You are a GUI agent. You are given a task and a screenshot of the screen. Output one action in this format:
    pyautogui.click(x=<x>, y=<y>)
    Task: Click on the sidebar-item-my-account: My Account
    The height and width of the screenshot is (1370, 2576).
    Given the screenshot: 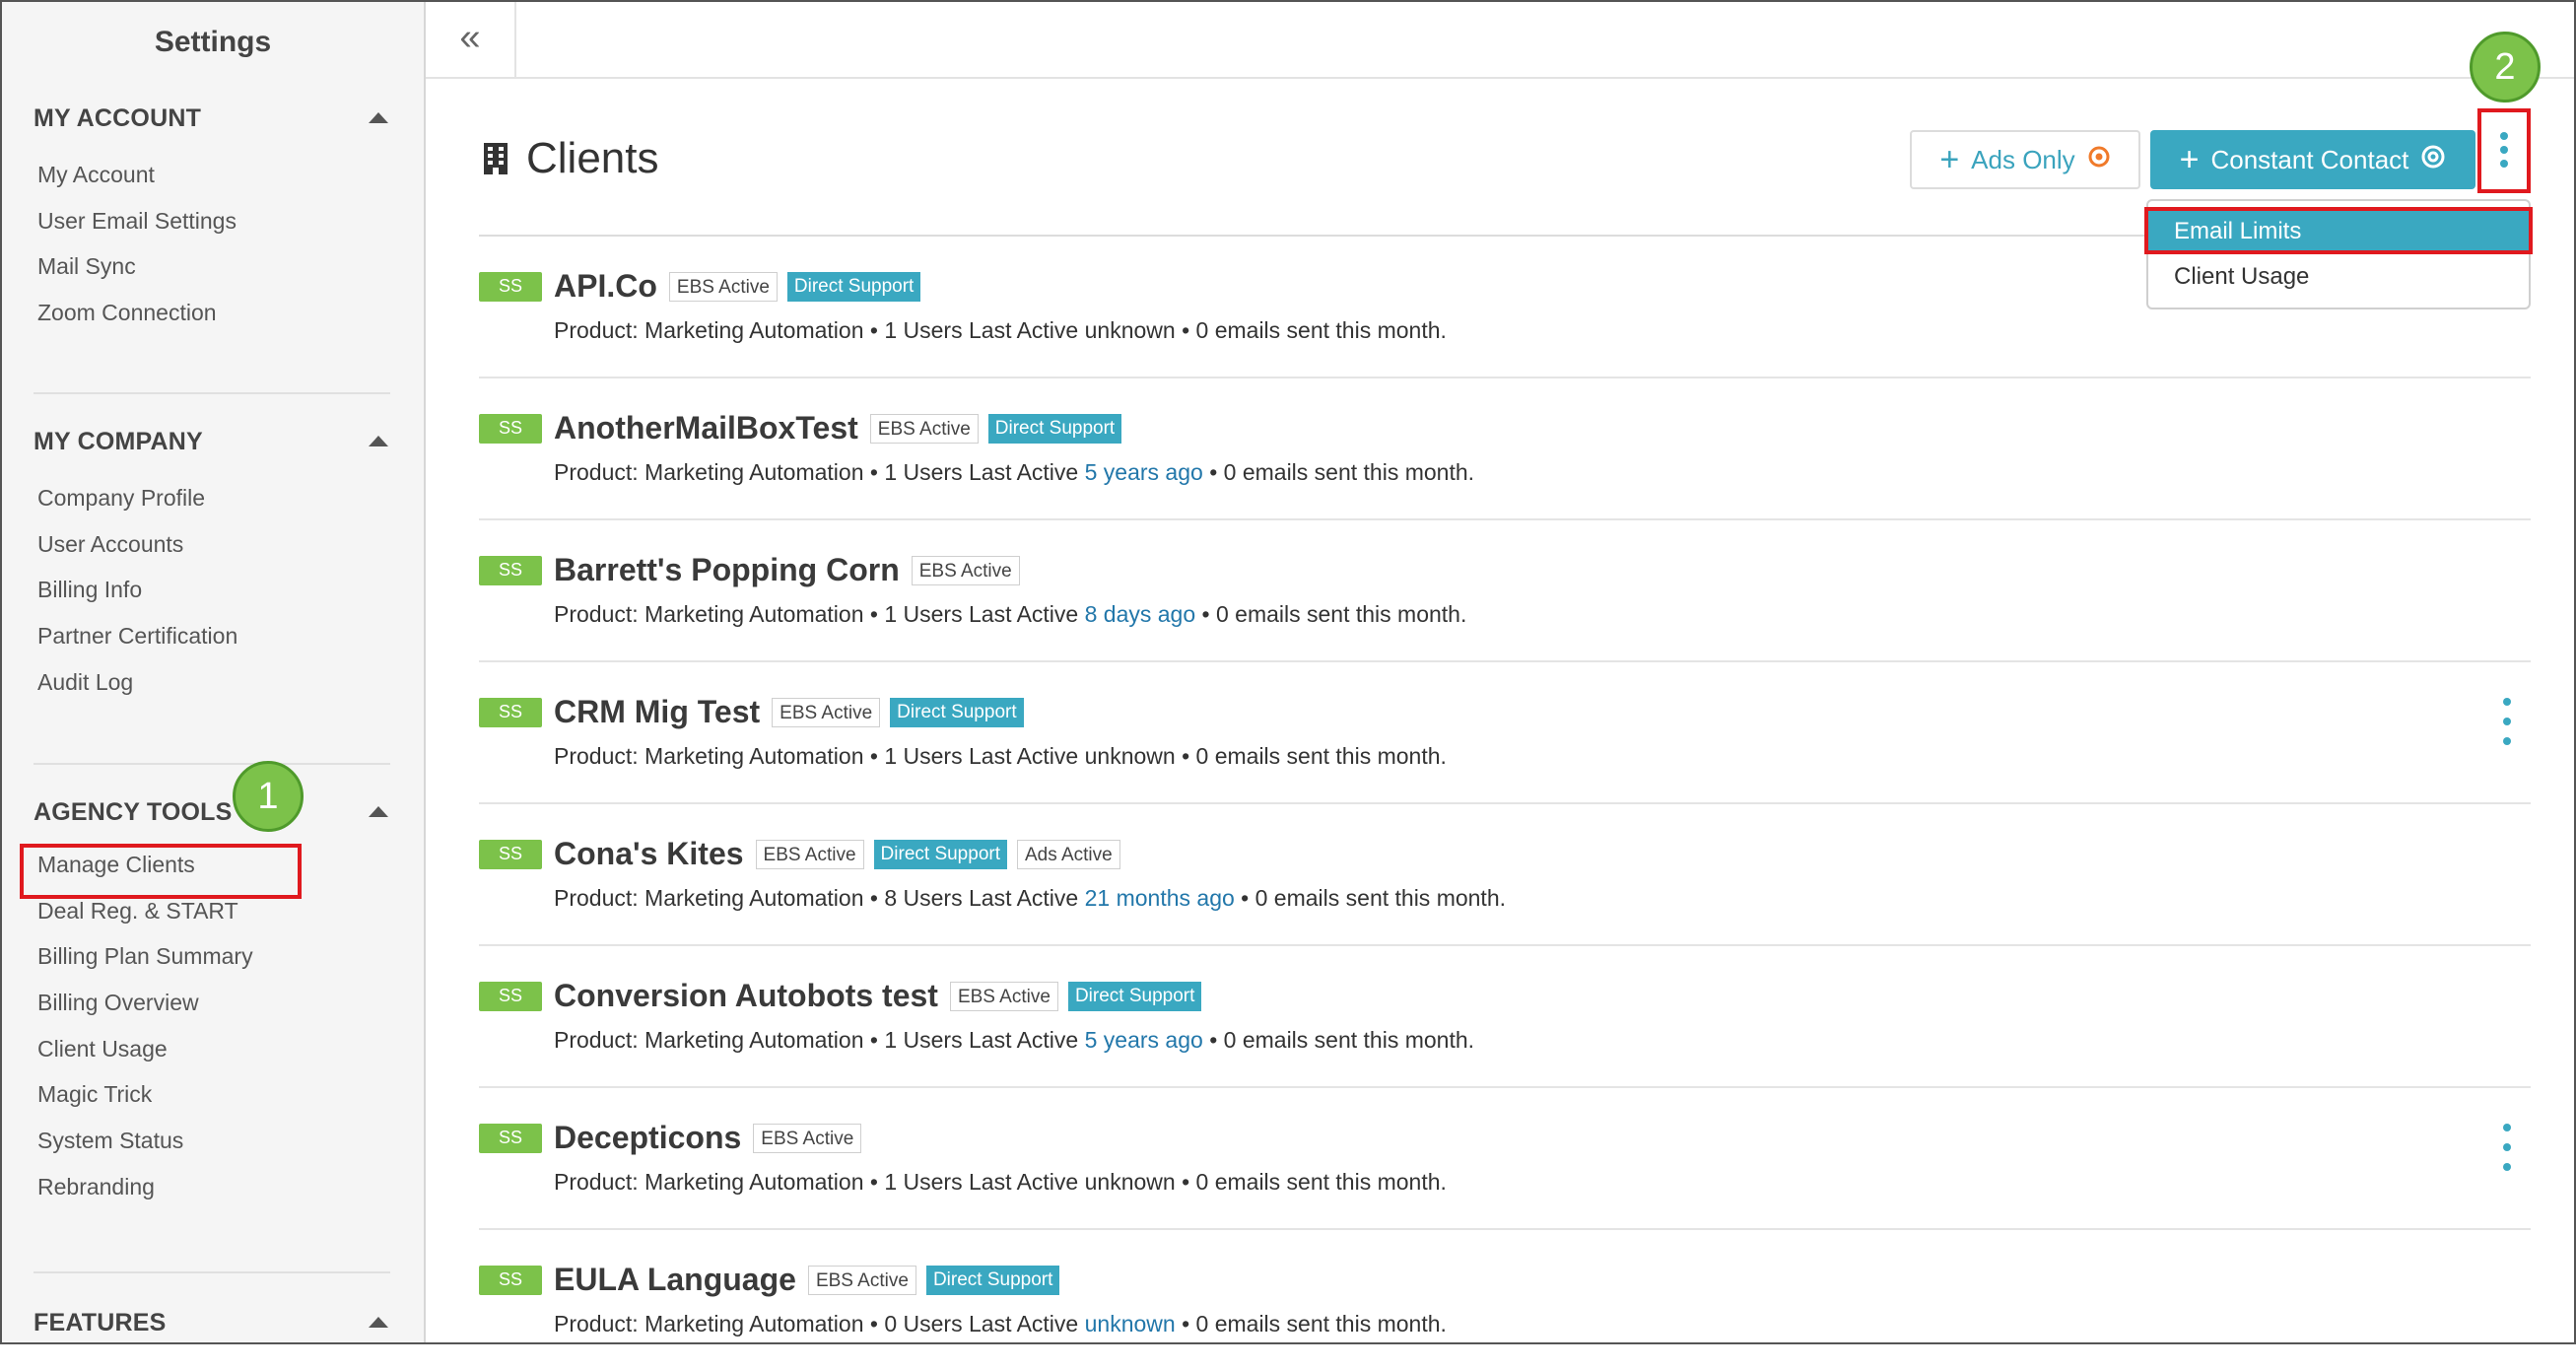 What is the action you would take?
    pyautogui.click(x=212, y=175)
    